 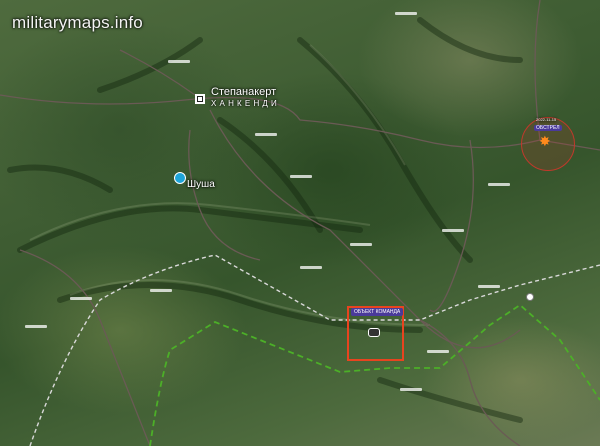 What do you see at coordinates (245, 103) in the screenshot?
I see `city-label-khankendi: ХАНКЕНДИ` at bounding box center [245, 103].